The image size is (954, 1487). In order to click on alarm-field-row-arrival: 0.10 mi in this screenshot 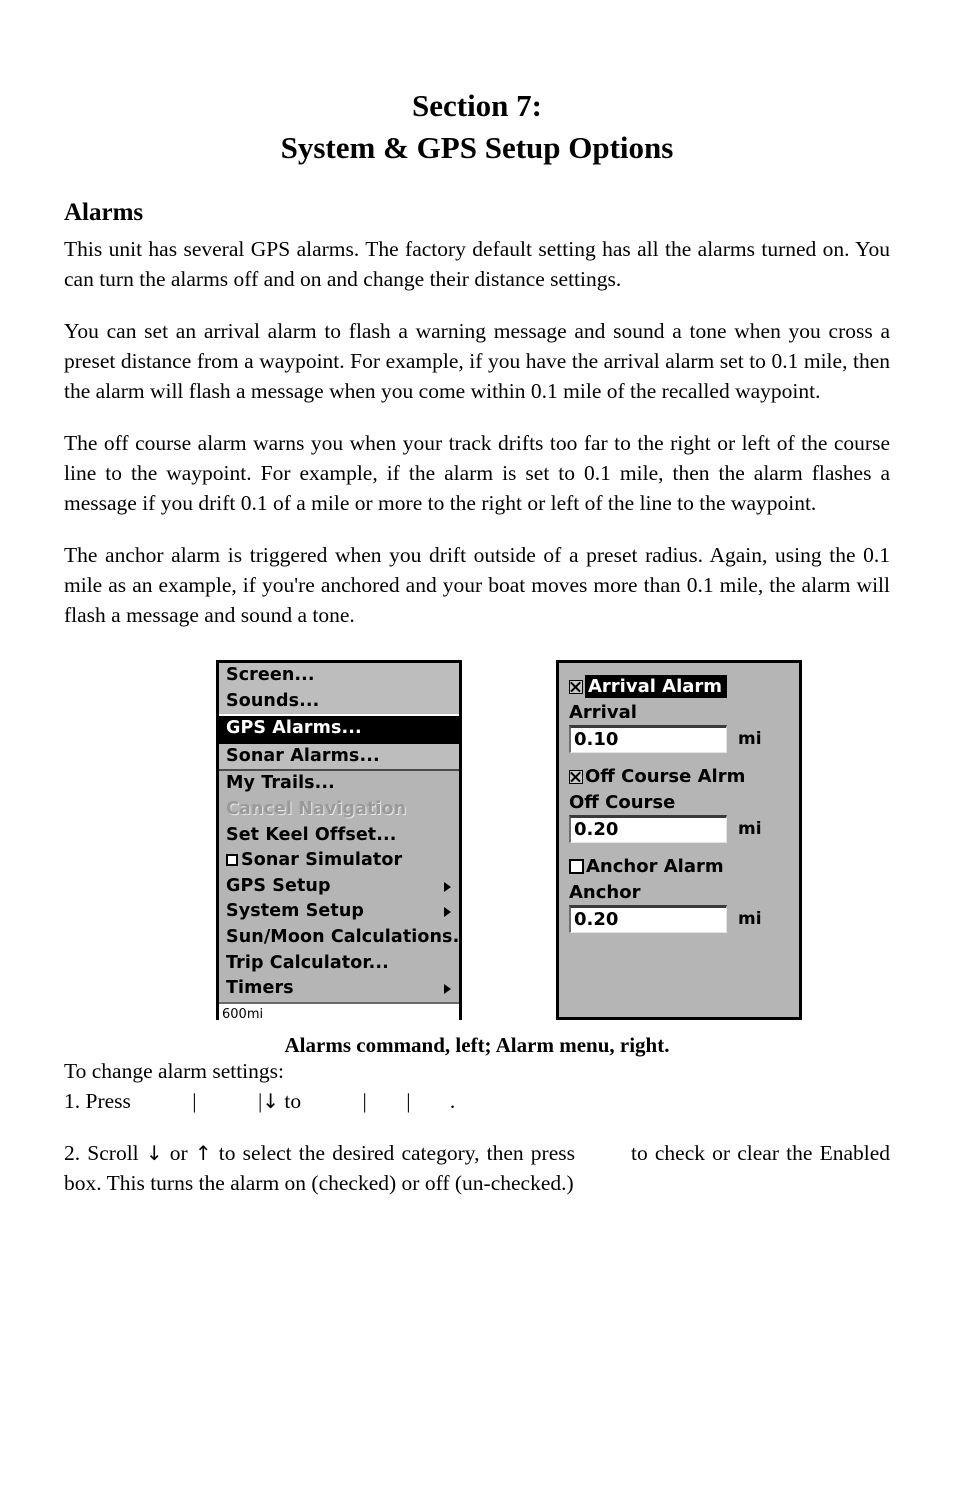, I will do `click(679, 739)`.